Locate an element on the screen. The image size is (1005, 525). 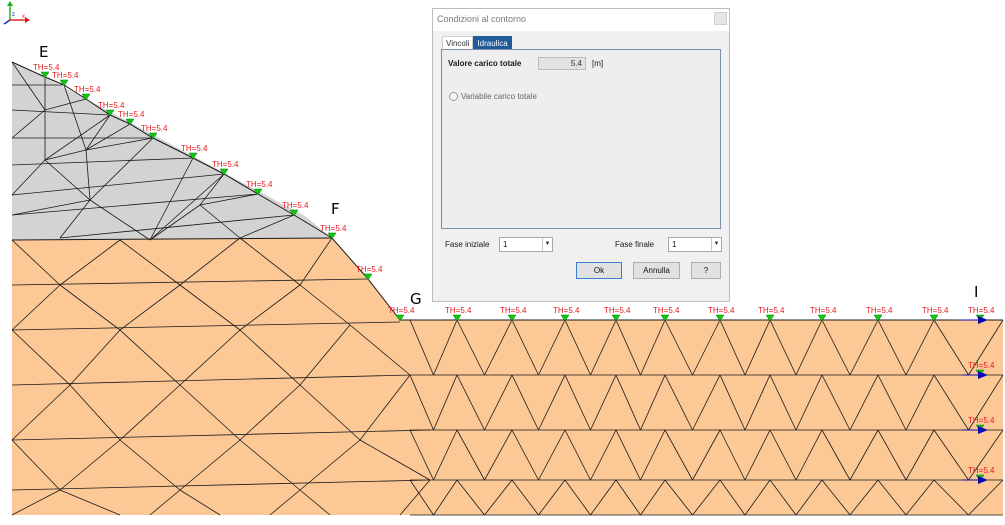
close-button is located at coordinates (720, 18).